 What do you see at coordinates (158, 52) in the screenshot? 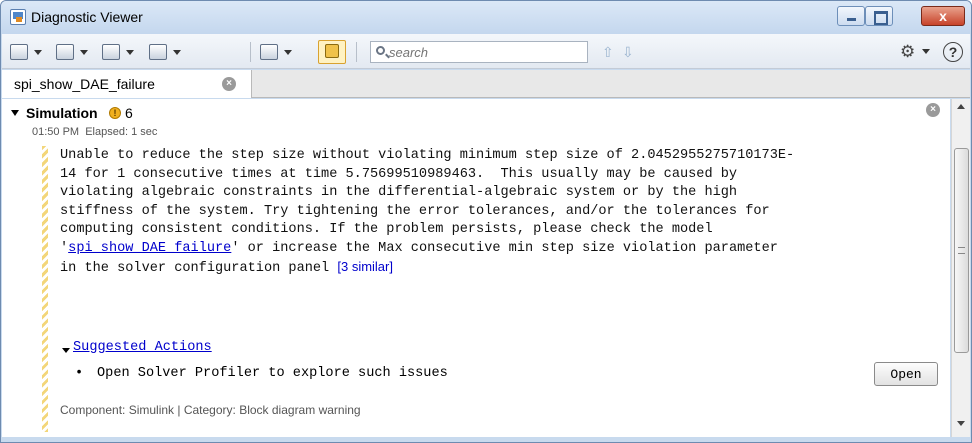
I see `delete-icon` at bounding box center [158, 52].